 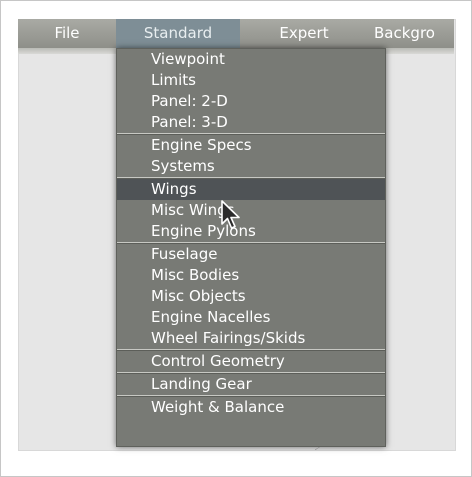 What do you see at coordinates (251, 101) in the screenshot?
I see `menu-item-panel-2d: Panel: 2-D` at bounding box center [251, 101].